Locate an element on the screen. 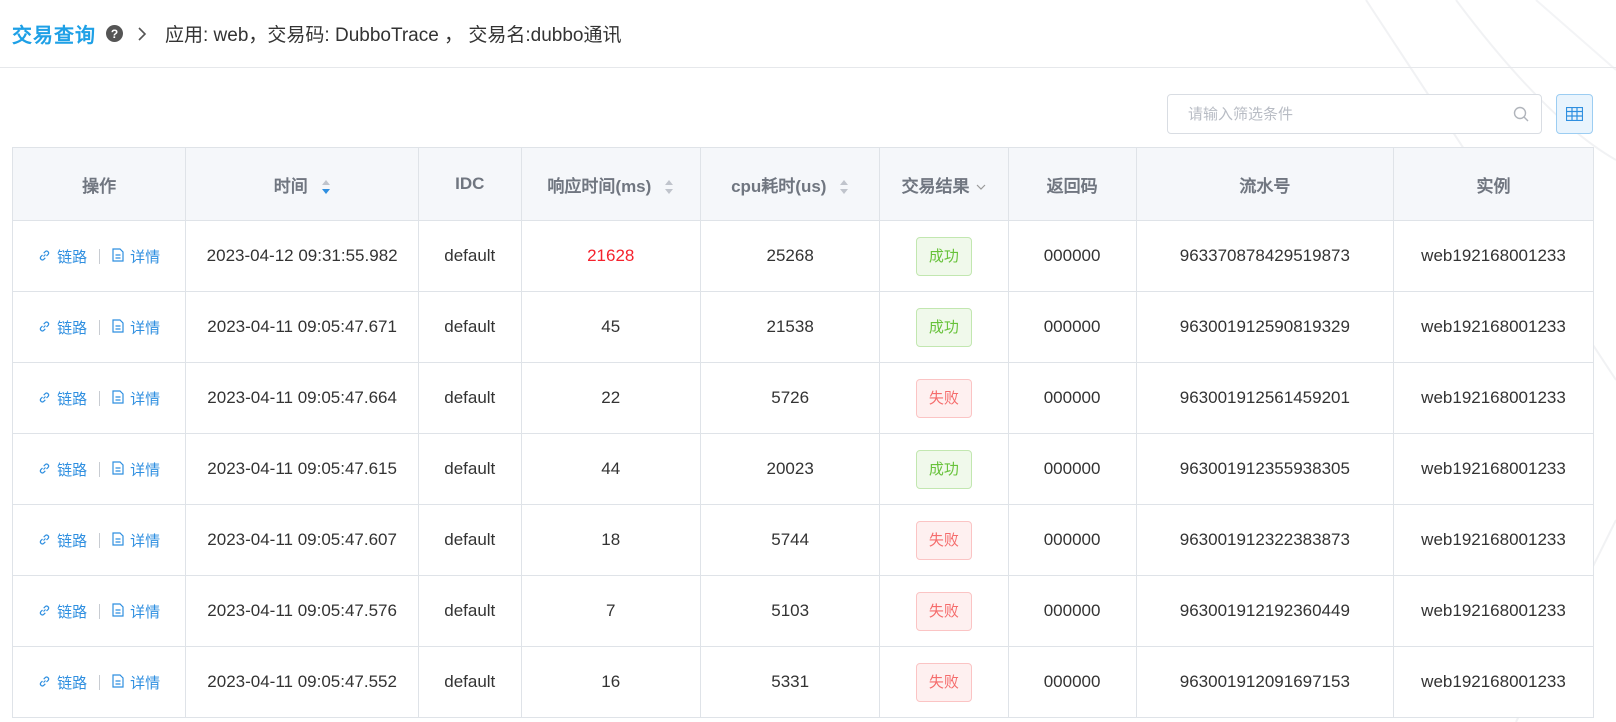  table-grid-icon is located at coordinates (1574, 114).